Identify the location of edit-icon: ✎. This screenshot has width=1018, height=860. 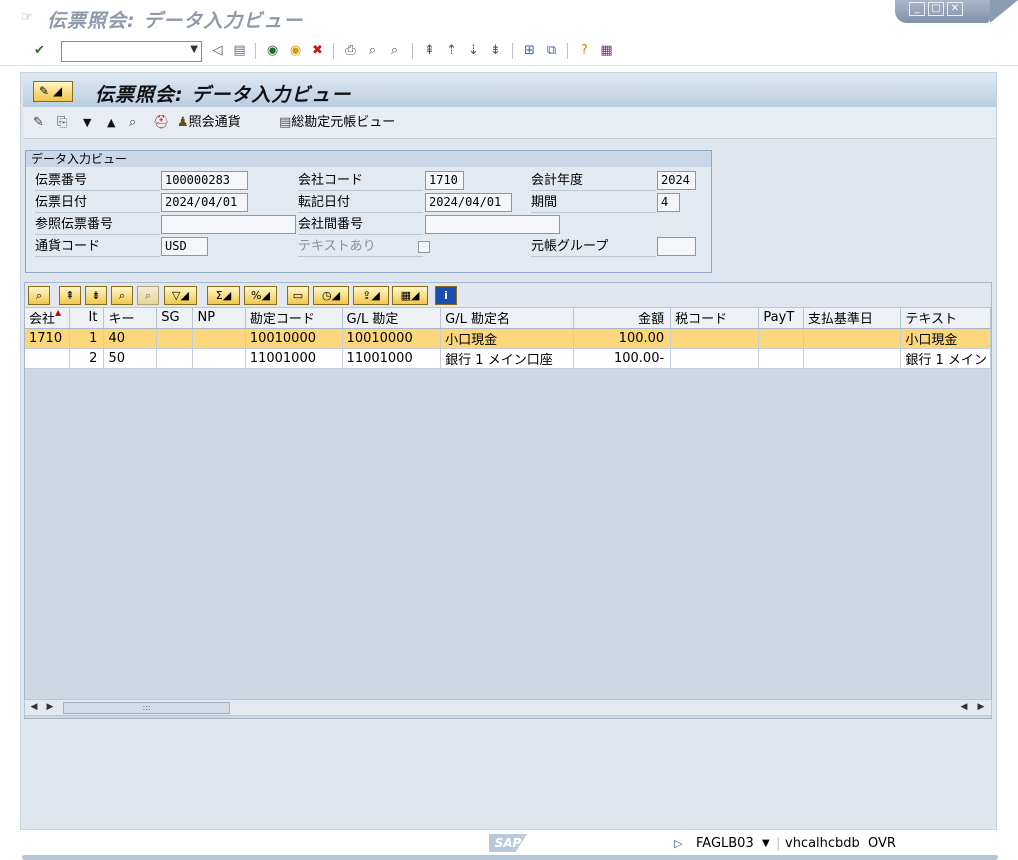
(38, 123).